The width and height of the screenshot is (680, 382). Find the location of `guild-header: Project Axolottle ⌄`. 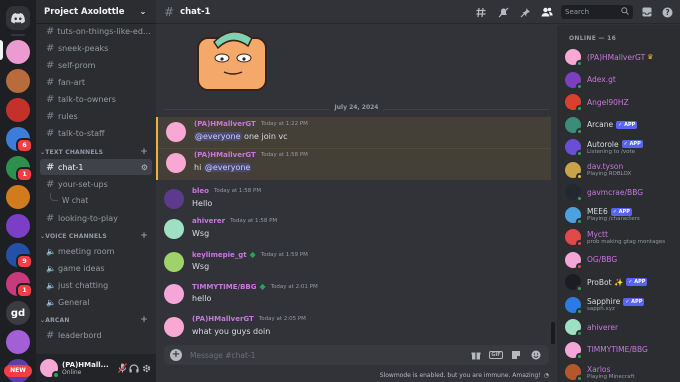

guild-header: Project Axolottle ⌄ is located at coordinates (96, 12).